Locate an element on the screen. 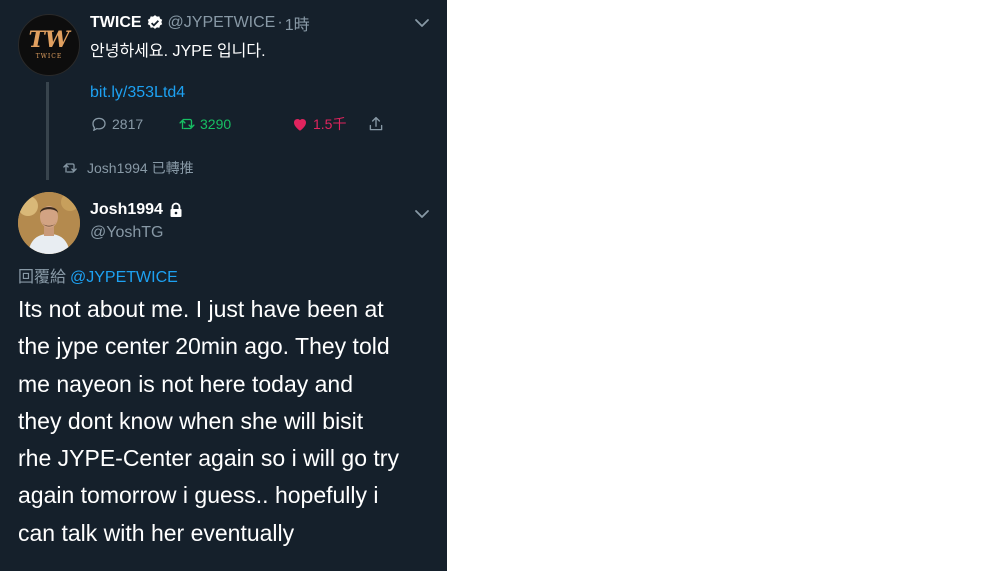 This screenshot has height=571, width=1000. author-name: TWICE is located at coordinates (116, 23).